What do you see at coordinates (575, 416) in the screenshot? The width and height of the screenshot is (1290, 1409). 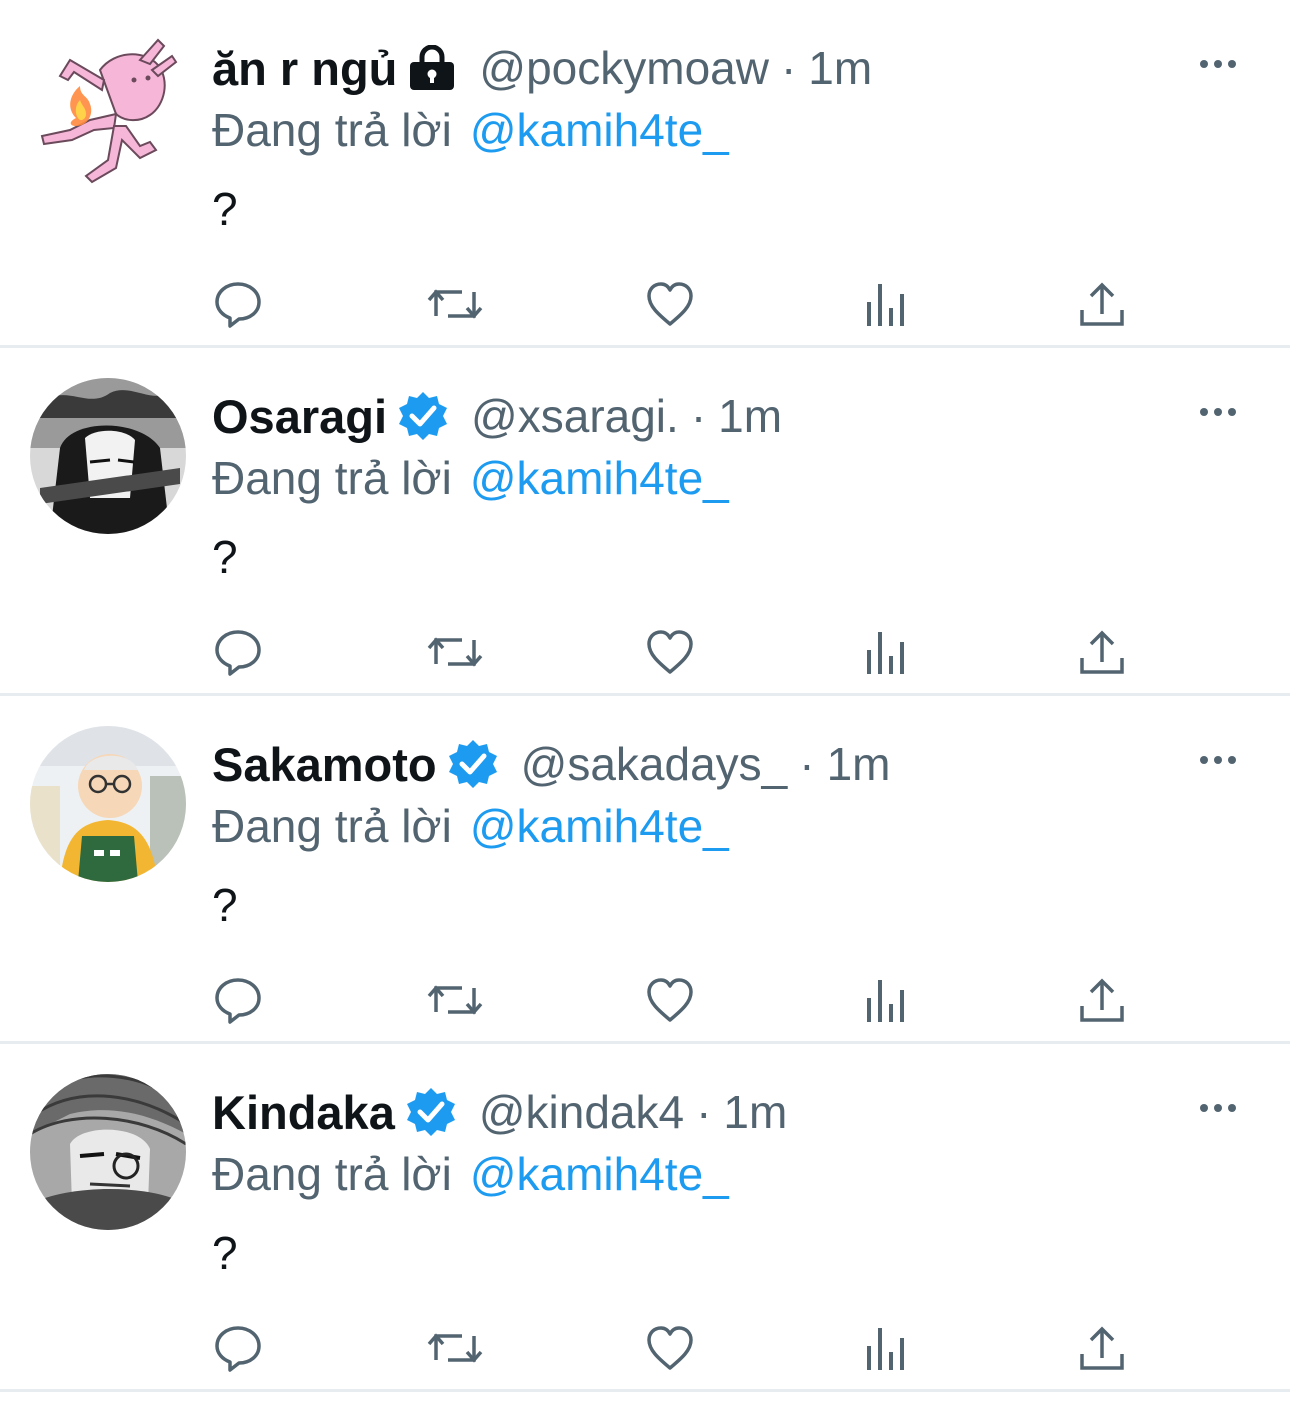 I see `handle: @xsaragi.` at bounding box center [575, 416].